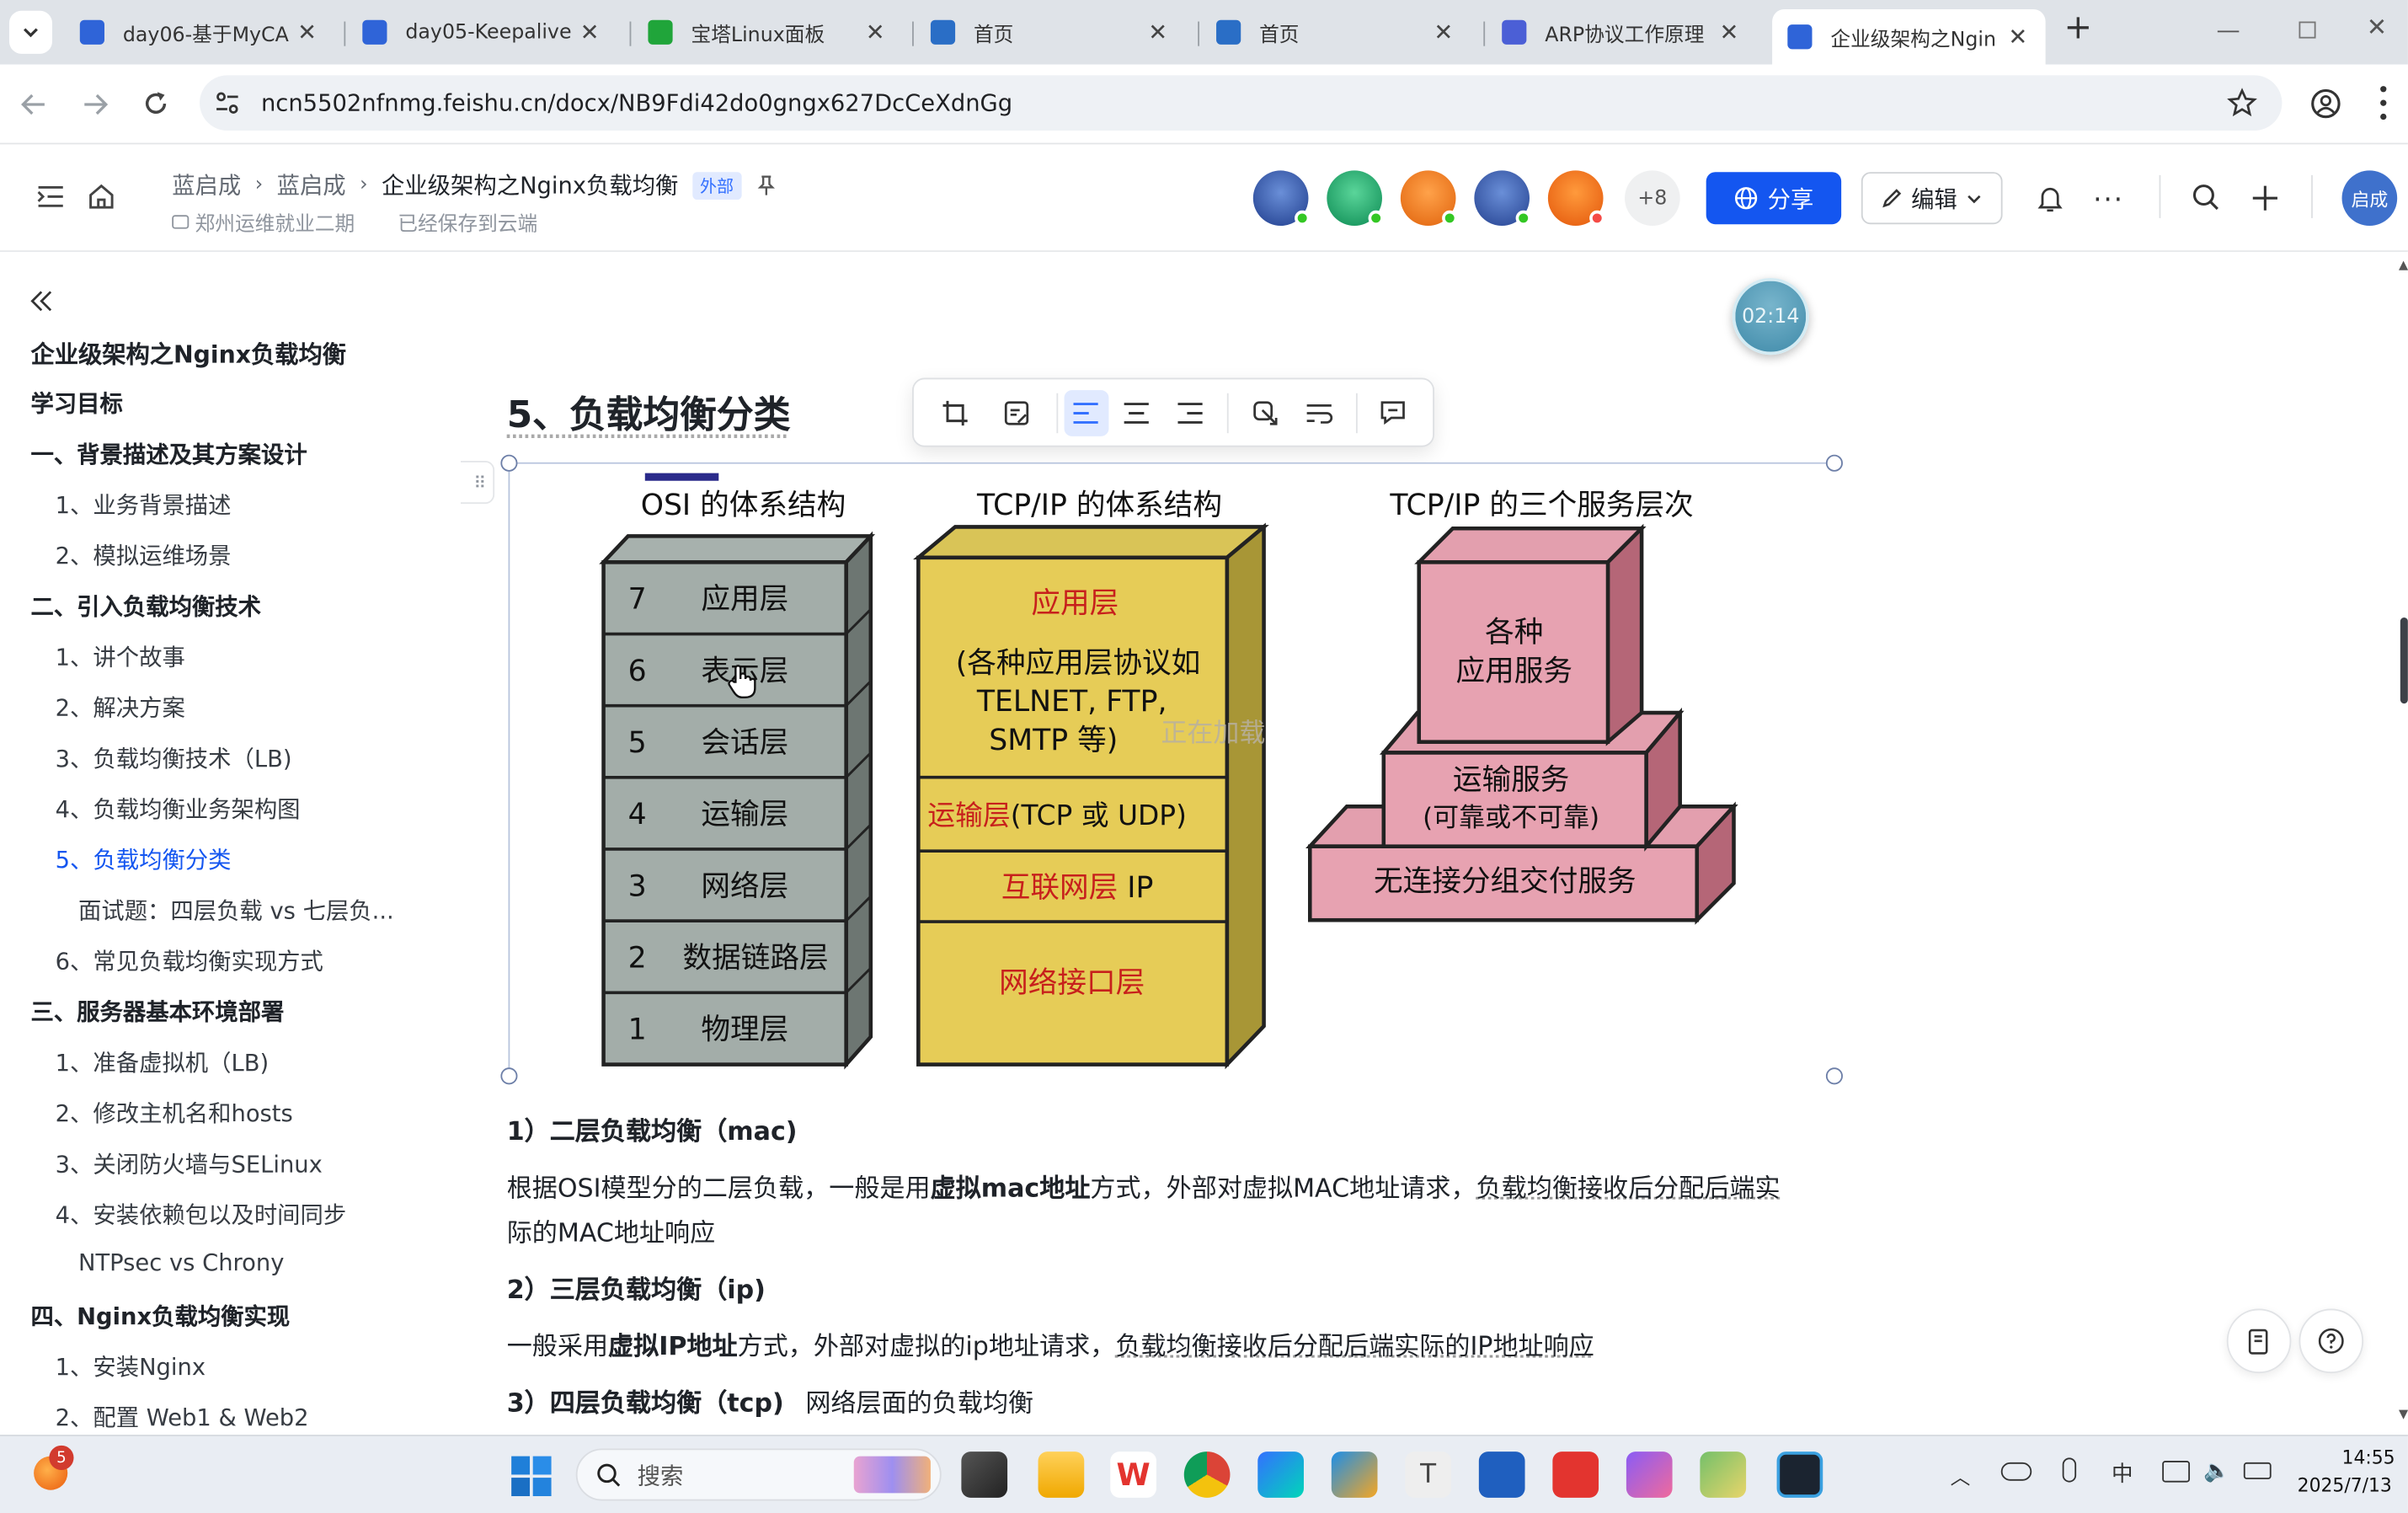 This screenshot has width=2408, height=1513. What do you see at coordinates (1770, 317) in the screenshot?
I see `recording-timer: 02:14` at bounding box center [1770, 317].